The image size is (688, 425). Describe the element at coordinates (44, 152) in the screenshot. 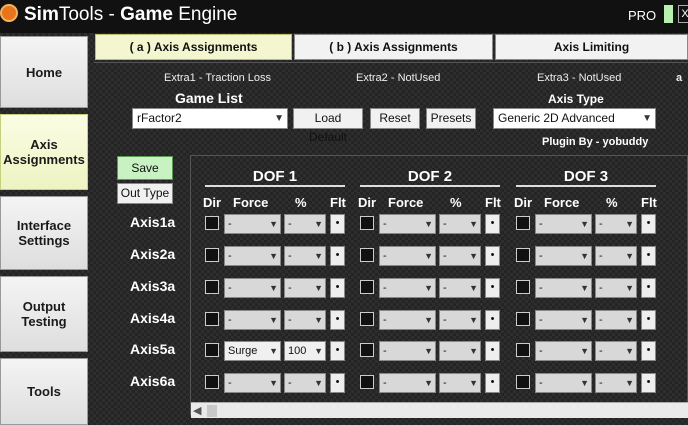

I see `sidebar-item-axis-assignments: Axis Assignments` at that location.